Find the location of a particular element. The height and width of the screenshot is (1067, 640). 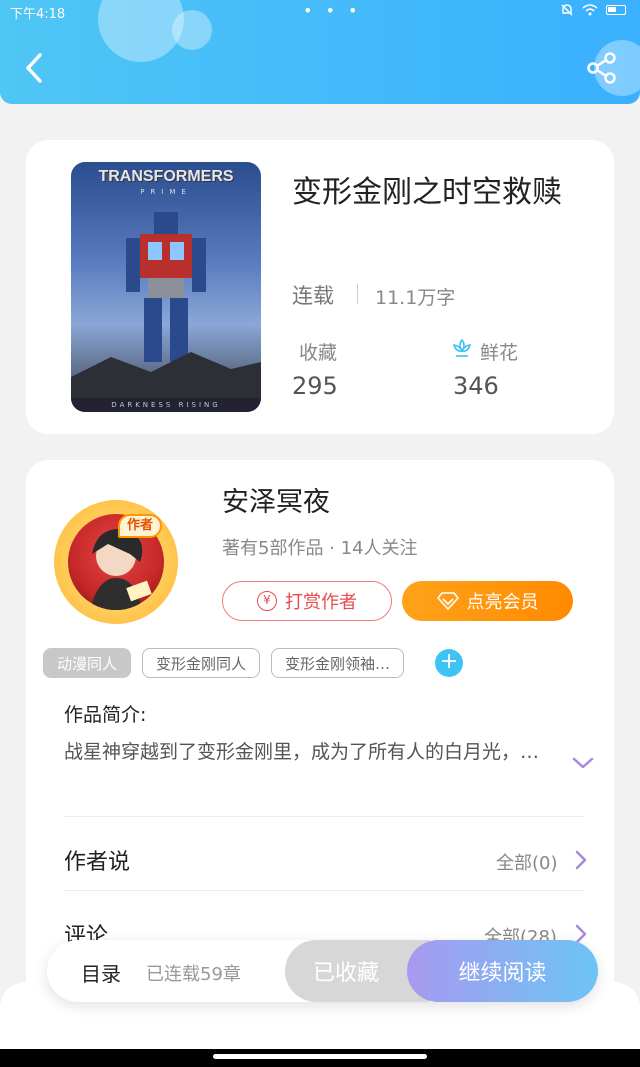

back-button is located at coordinates (35, 68).